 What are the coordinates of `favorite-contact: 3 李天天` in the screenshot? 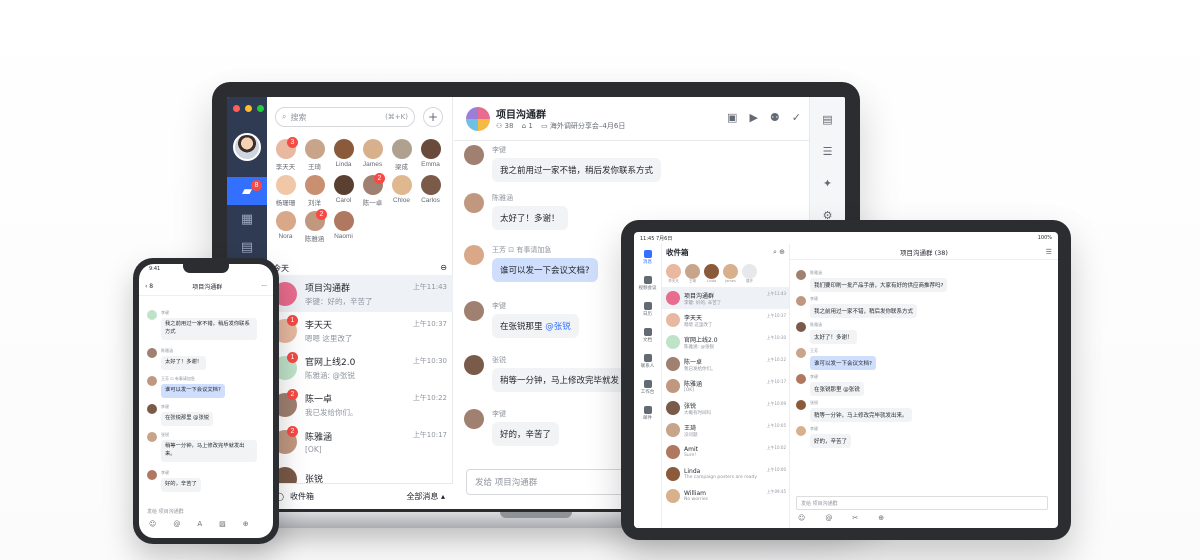 It's located at (285, 154).